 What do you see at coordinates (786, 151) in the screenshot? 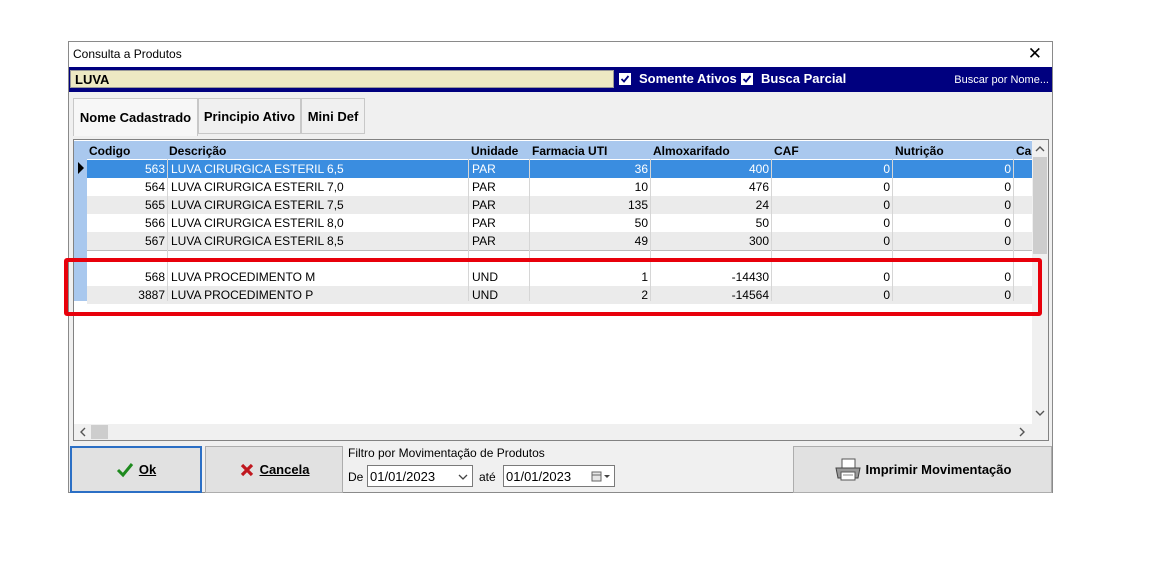
I see `column-header-caf: CAF` at bounding box center [786, 151].